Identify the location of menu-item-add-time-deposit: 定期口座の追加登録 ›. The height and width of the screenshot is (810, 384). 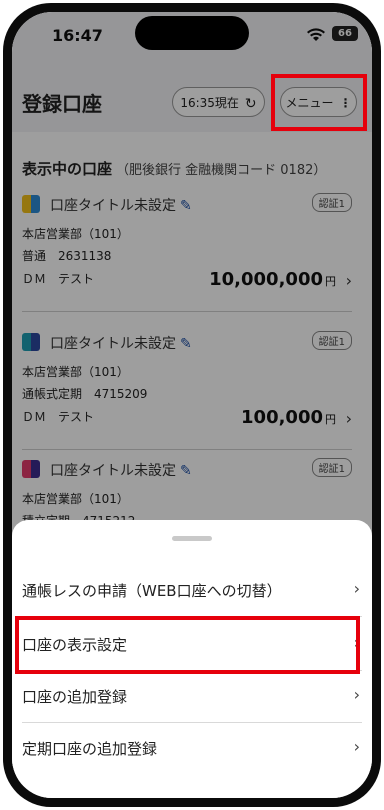
(192, 749).